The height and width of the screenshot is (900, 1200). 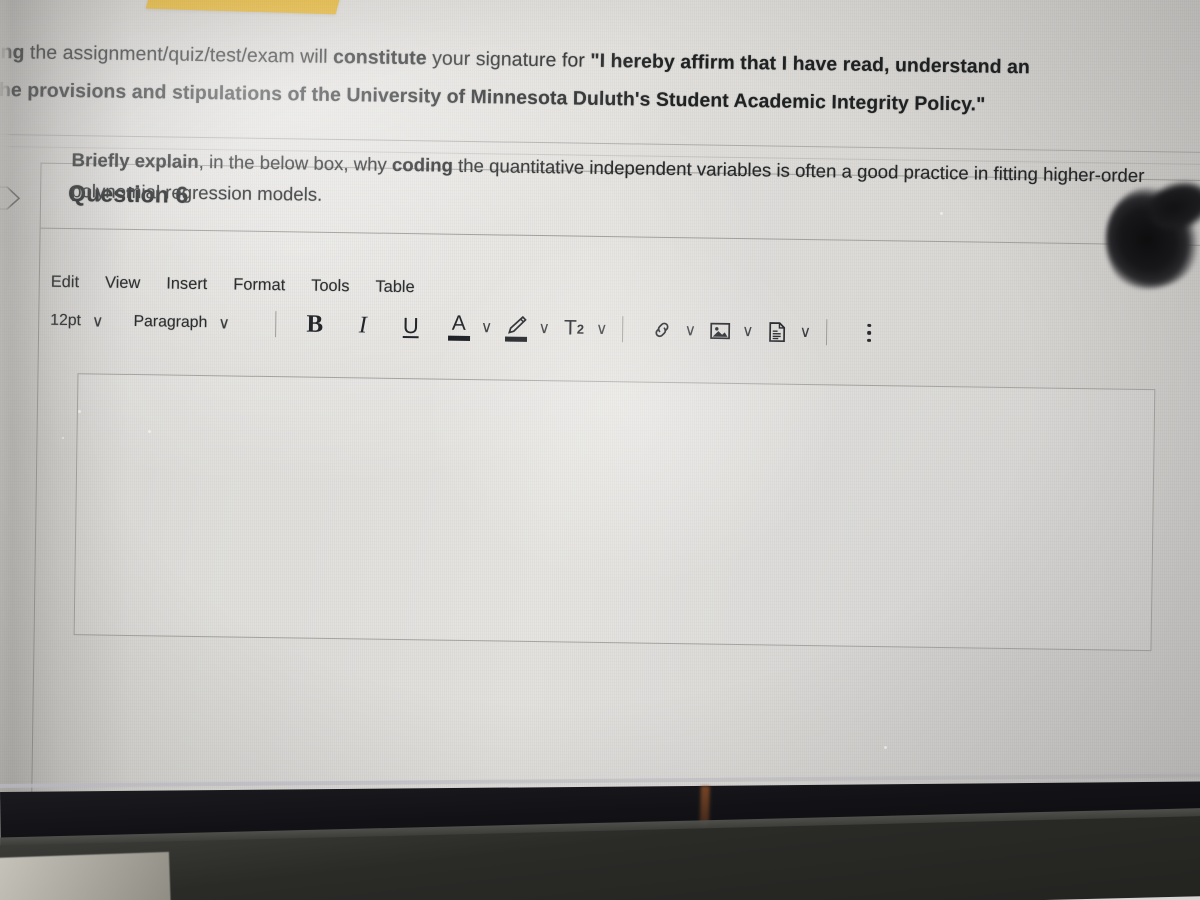 I want to click on superscript-group: T2 ∨, so click(x=579, y=328).